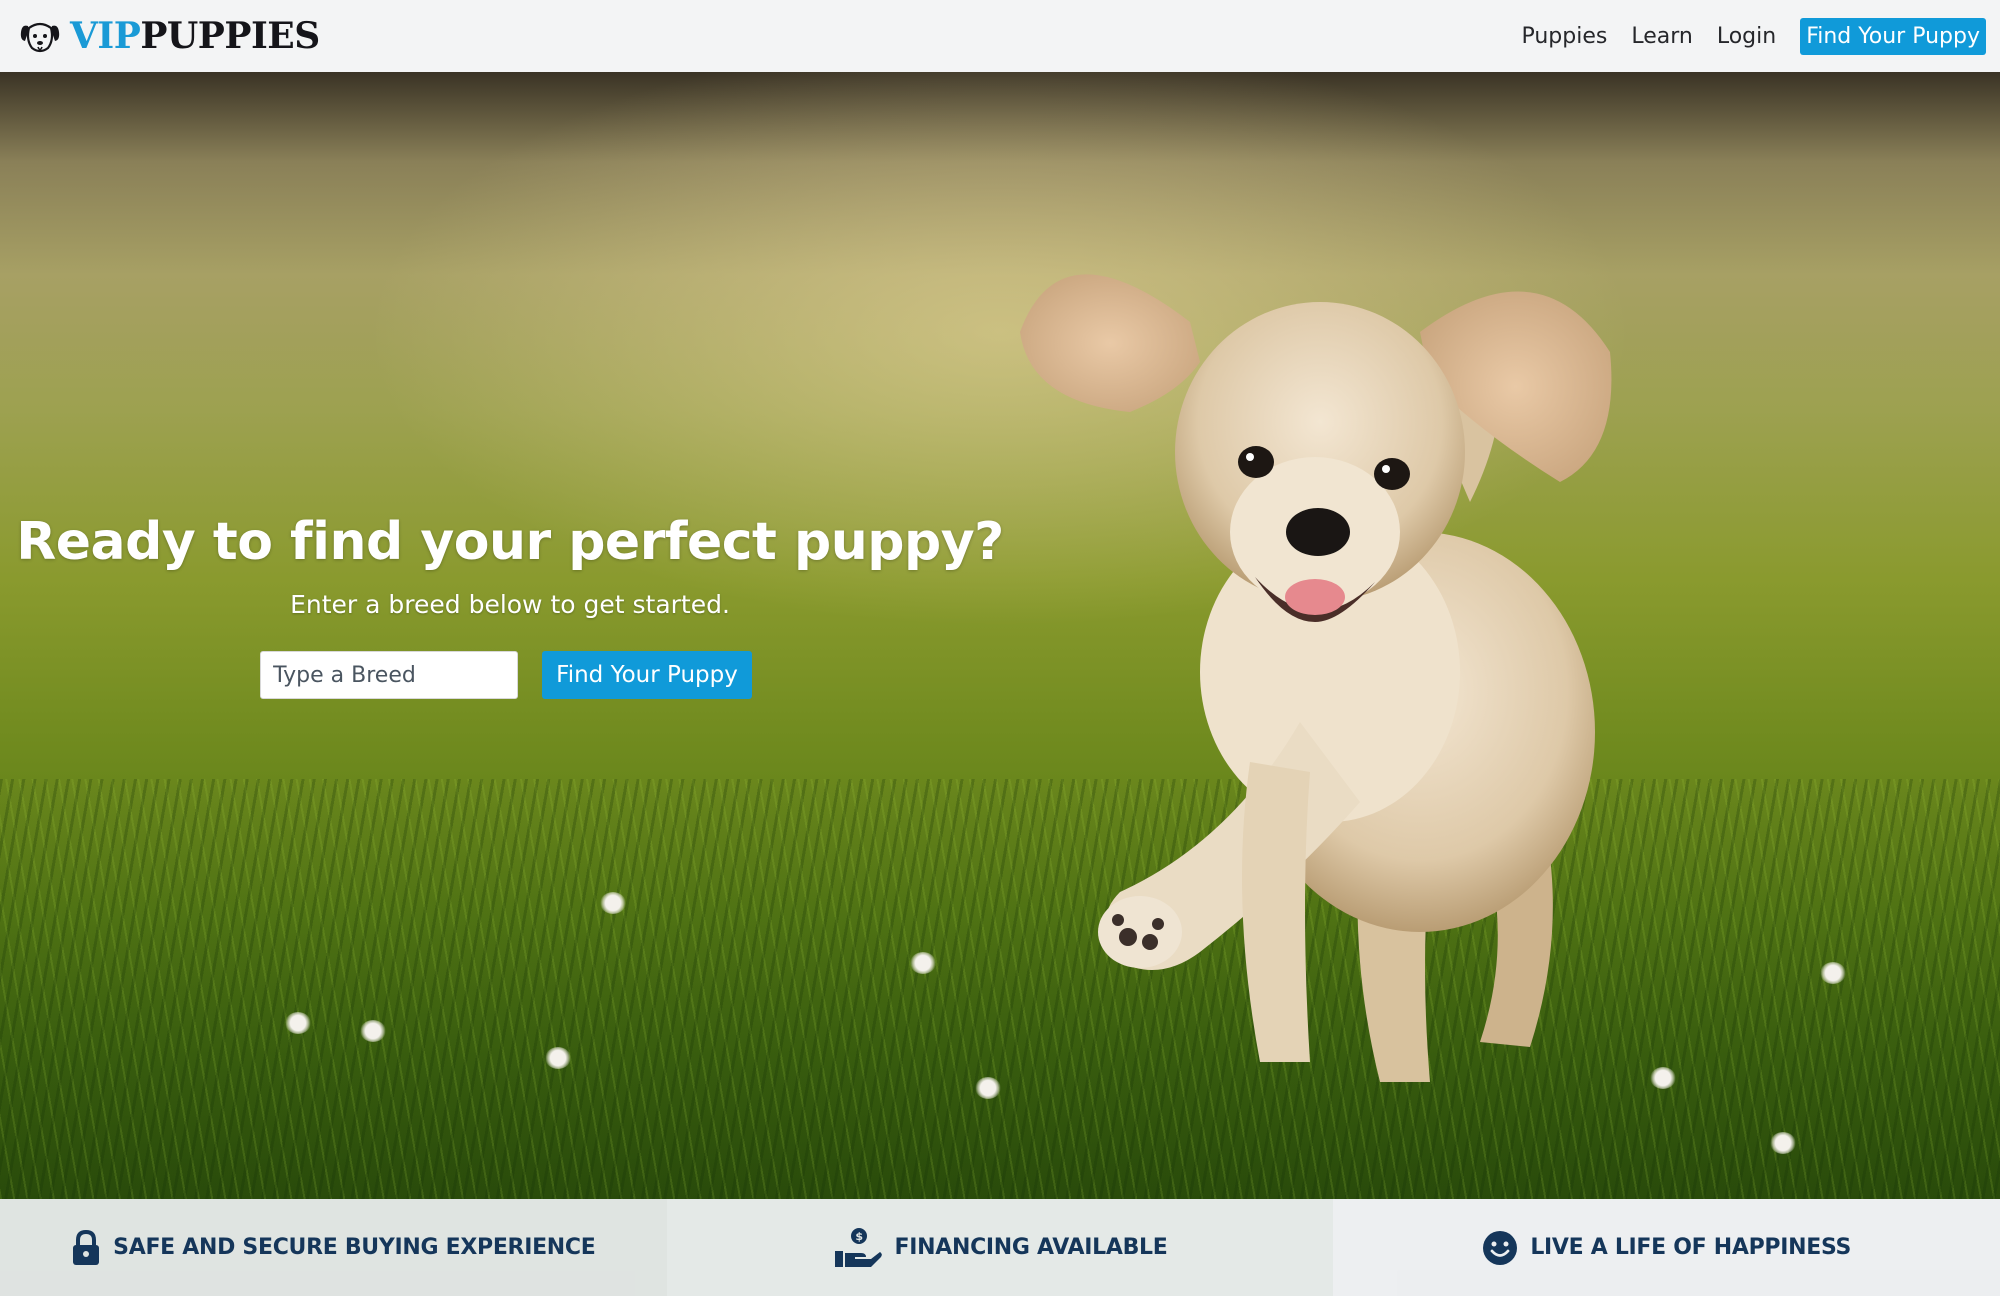 This screenshot has width=2000, height=1296. What do you see at coordinates (1746, 36) in the screenshot?
I see `nav-link-login: Login` at bounding box center [1746, 36].